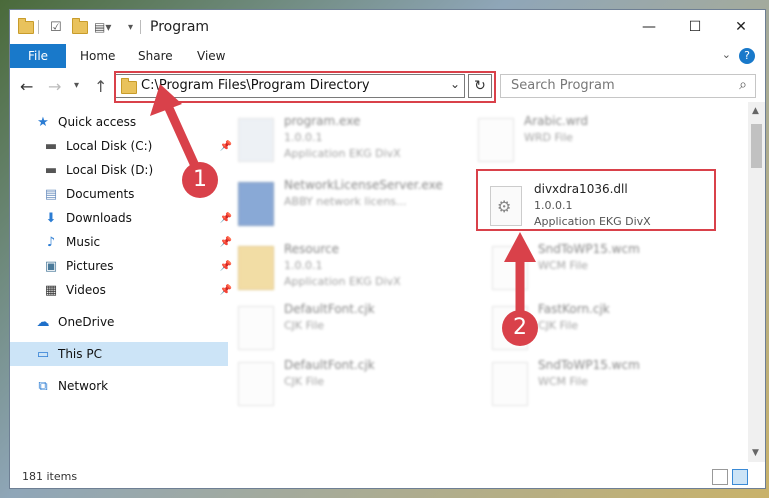 The width and height of the screenshot is (769, 498). What do you see at coordinates (43, 386) in the screenshot?
I see `network-icon: ⧉` at bounding box center [43, 386].